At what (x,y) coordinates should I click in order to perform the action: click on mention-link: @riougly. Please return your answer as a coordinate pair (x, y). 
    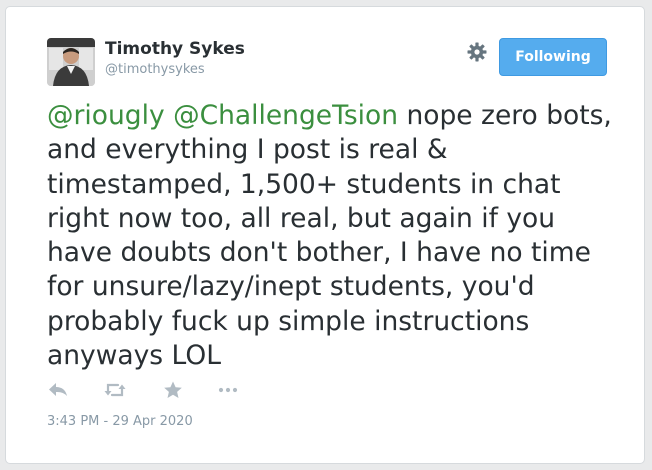
    Looking at the image, I should click on (106, 115).